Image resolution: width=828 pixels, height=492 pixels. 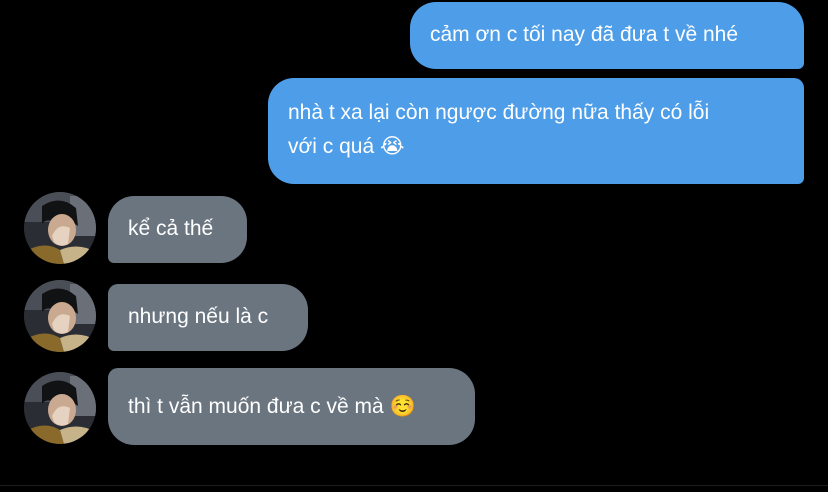 I want to click on divider, so click(x=414, y=485).